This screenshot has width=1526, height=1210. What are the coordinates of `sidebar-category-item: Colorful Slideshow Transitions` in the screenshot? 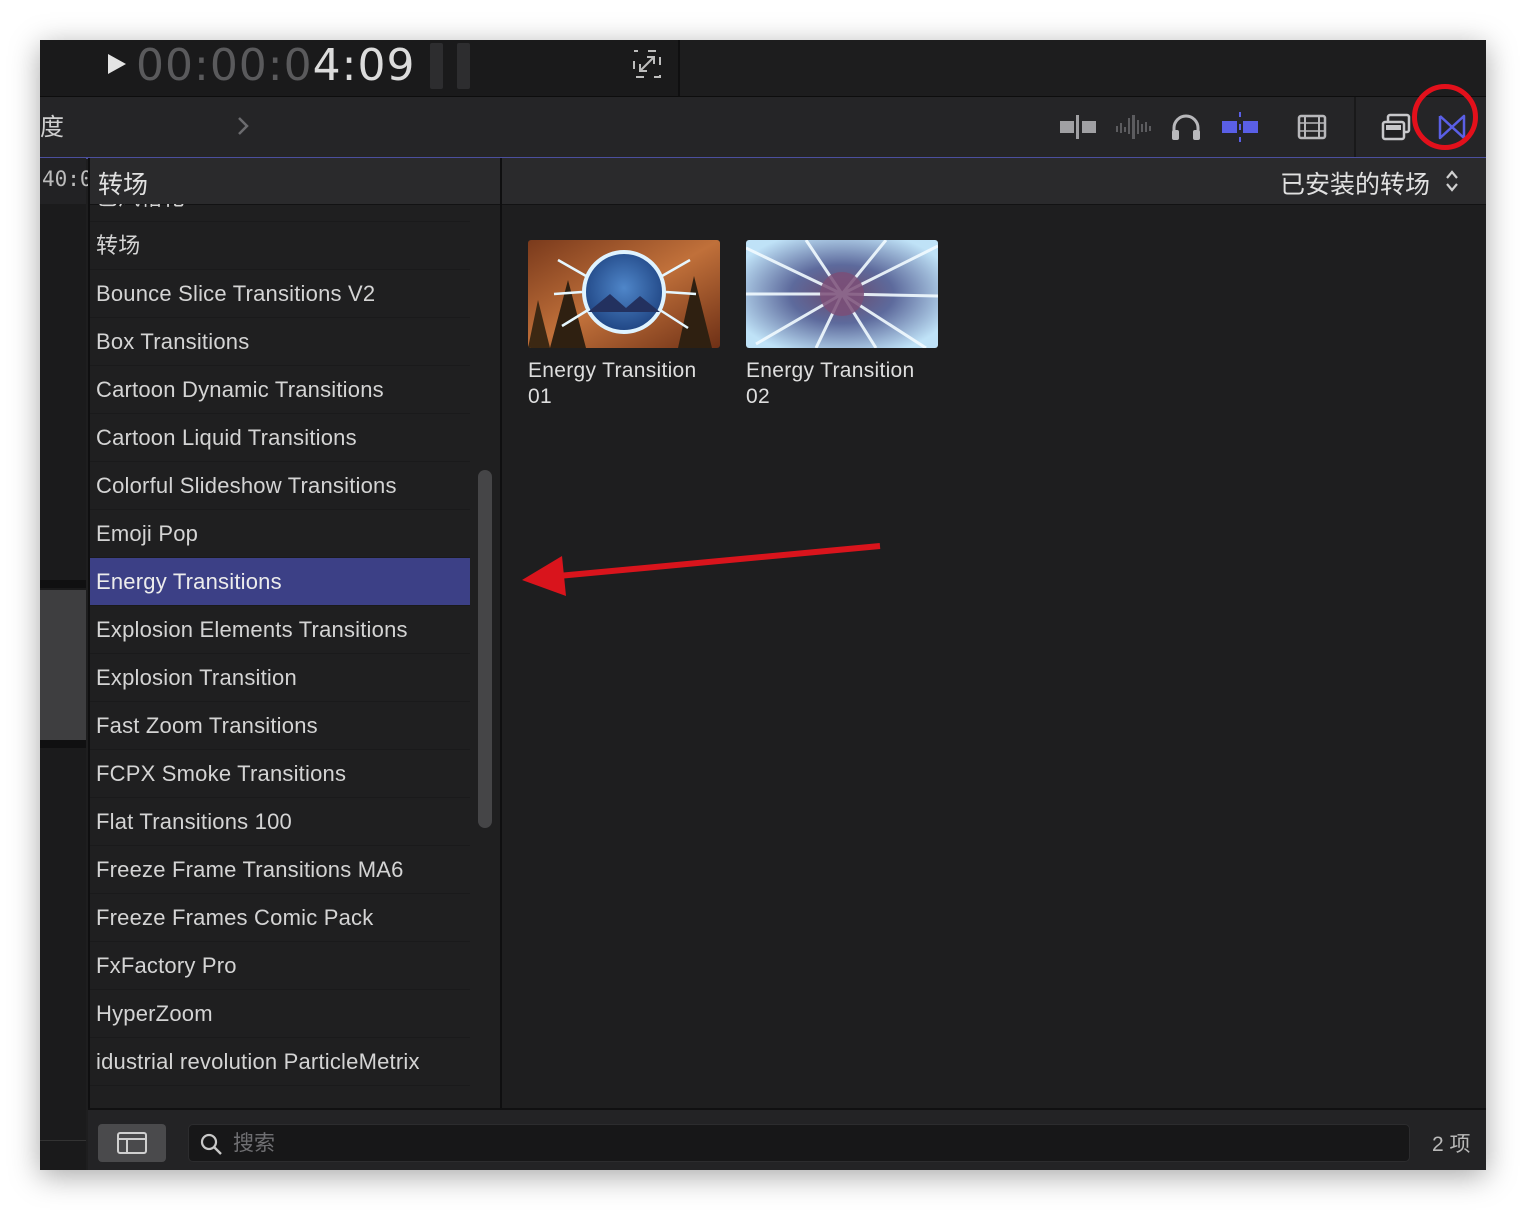 It's located at (280, 486).